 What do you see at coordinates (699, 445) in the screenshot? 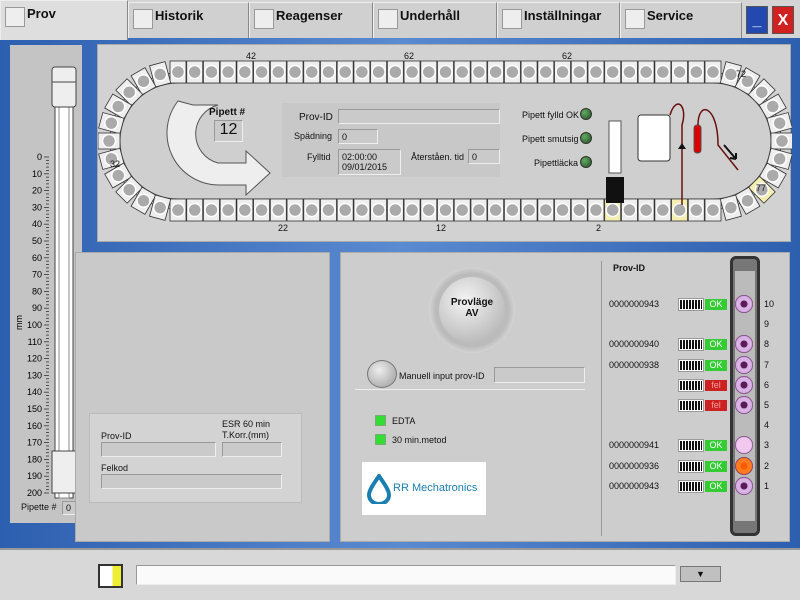
I see `rack-row: 0000000941 OK 3` at bounding box center [699, 445].